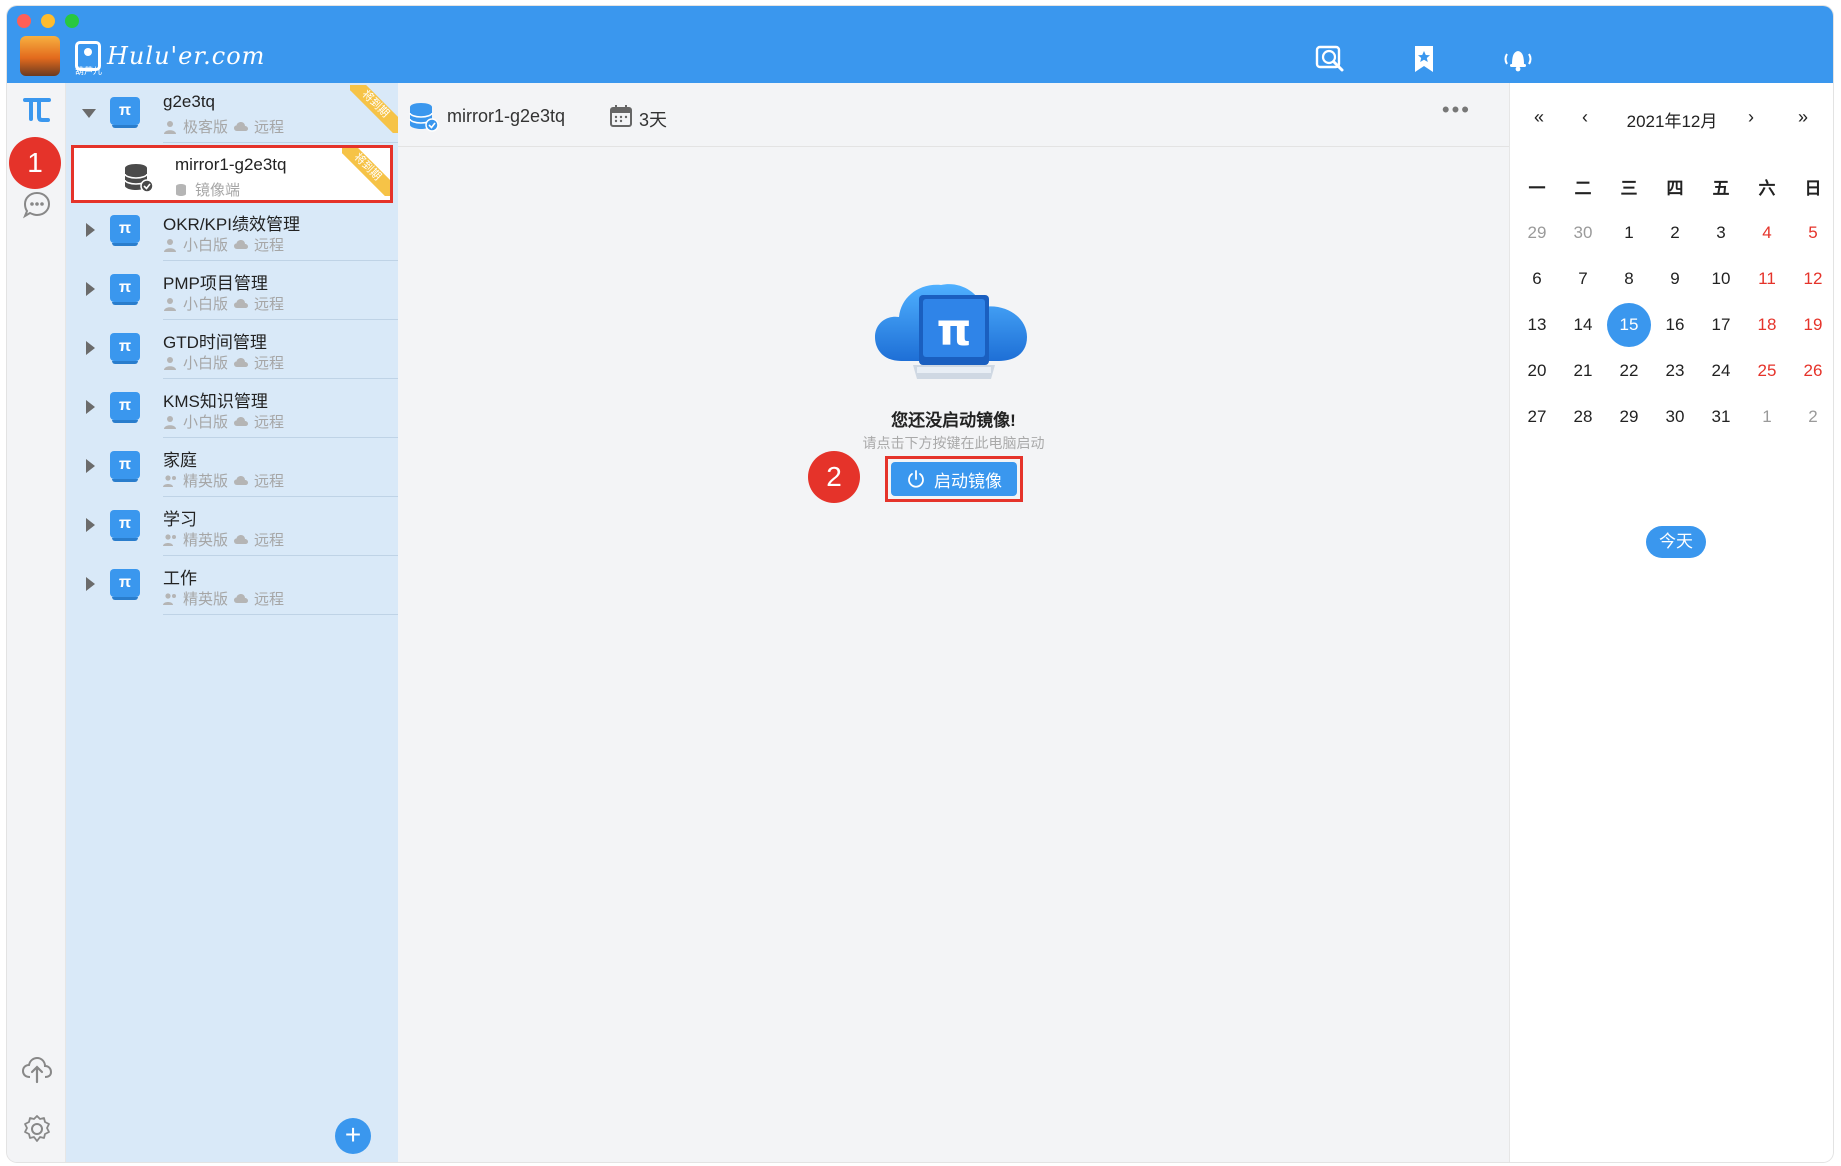 Image resolution: width=1841 pixels, height=1166 pixels. Describe the element at coordinates (1767, 371) in the screenshot. I see `calendar-day: 25` at that location.